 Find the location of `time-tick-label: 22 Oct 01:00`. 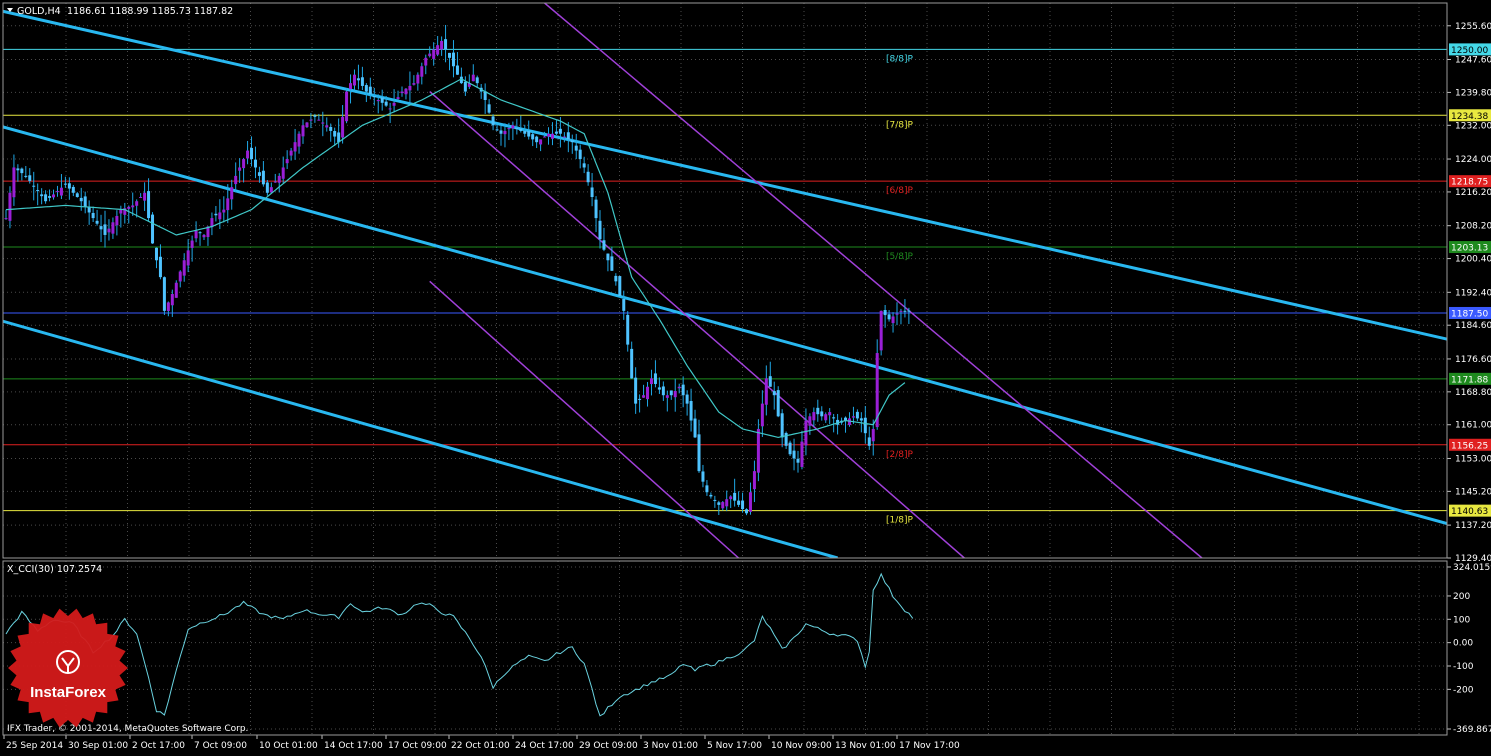

time-tick-label: 22 Oct 01:00 is located at coordinates (480, 746).